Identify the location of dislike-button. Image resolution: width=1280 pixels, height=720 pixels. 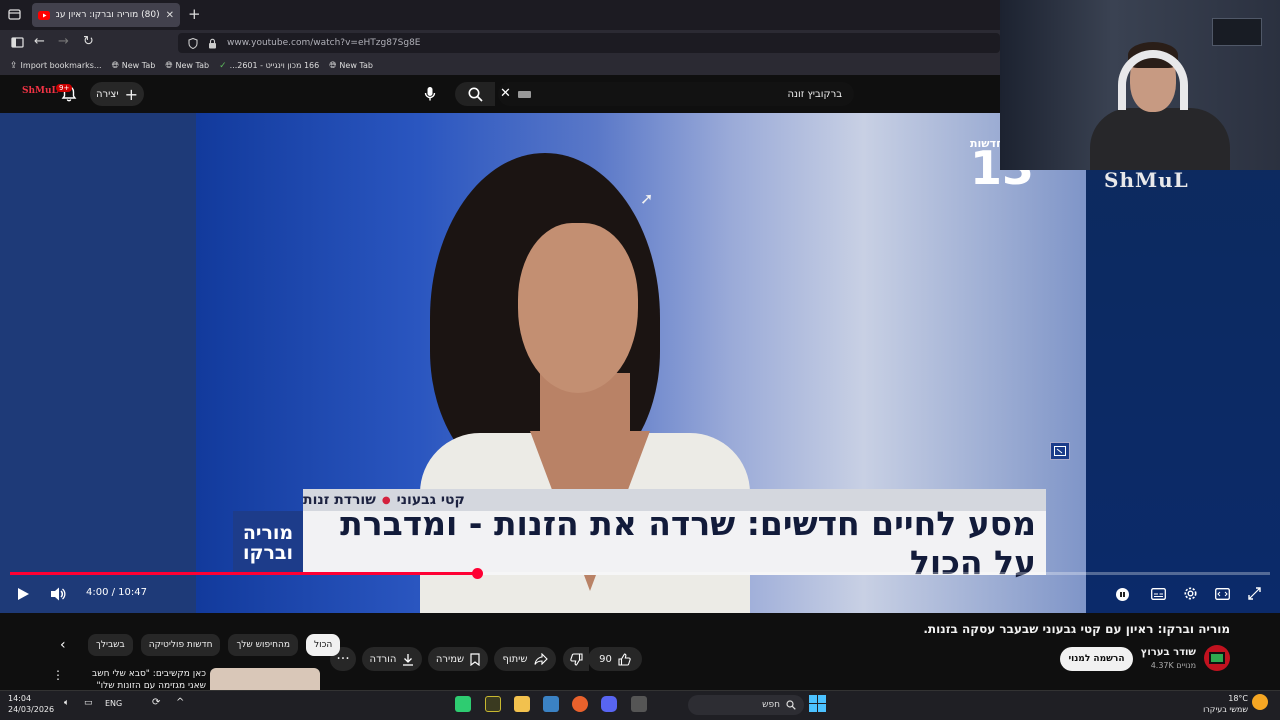
(576, 659).